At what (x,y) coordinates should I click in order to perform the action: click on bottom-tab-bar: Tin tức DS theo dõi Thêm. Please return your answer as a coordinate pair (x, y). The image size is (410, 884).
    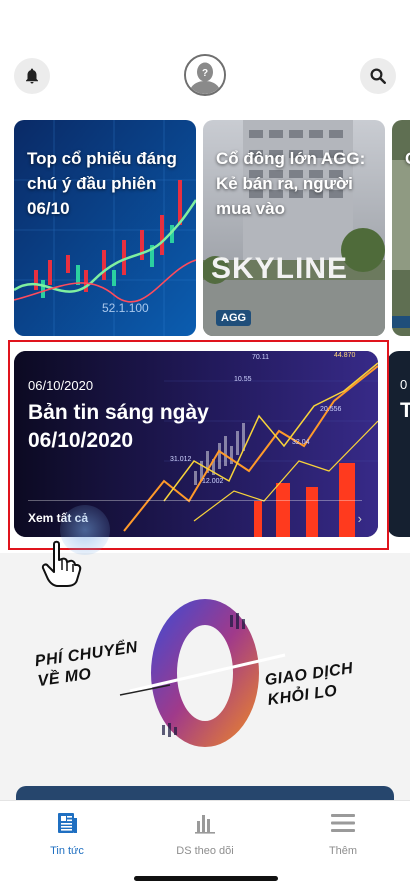
    Looking at the image, I should click on (205, 842).